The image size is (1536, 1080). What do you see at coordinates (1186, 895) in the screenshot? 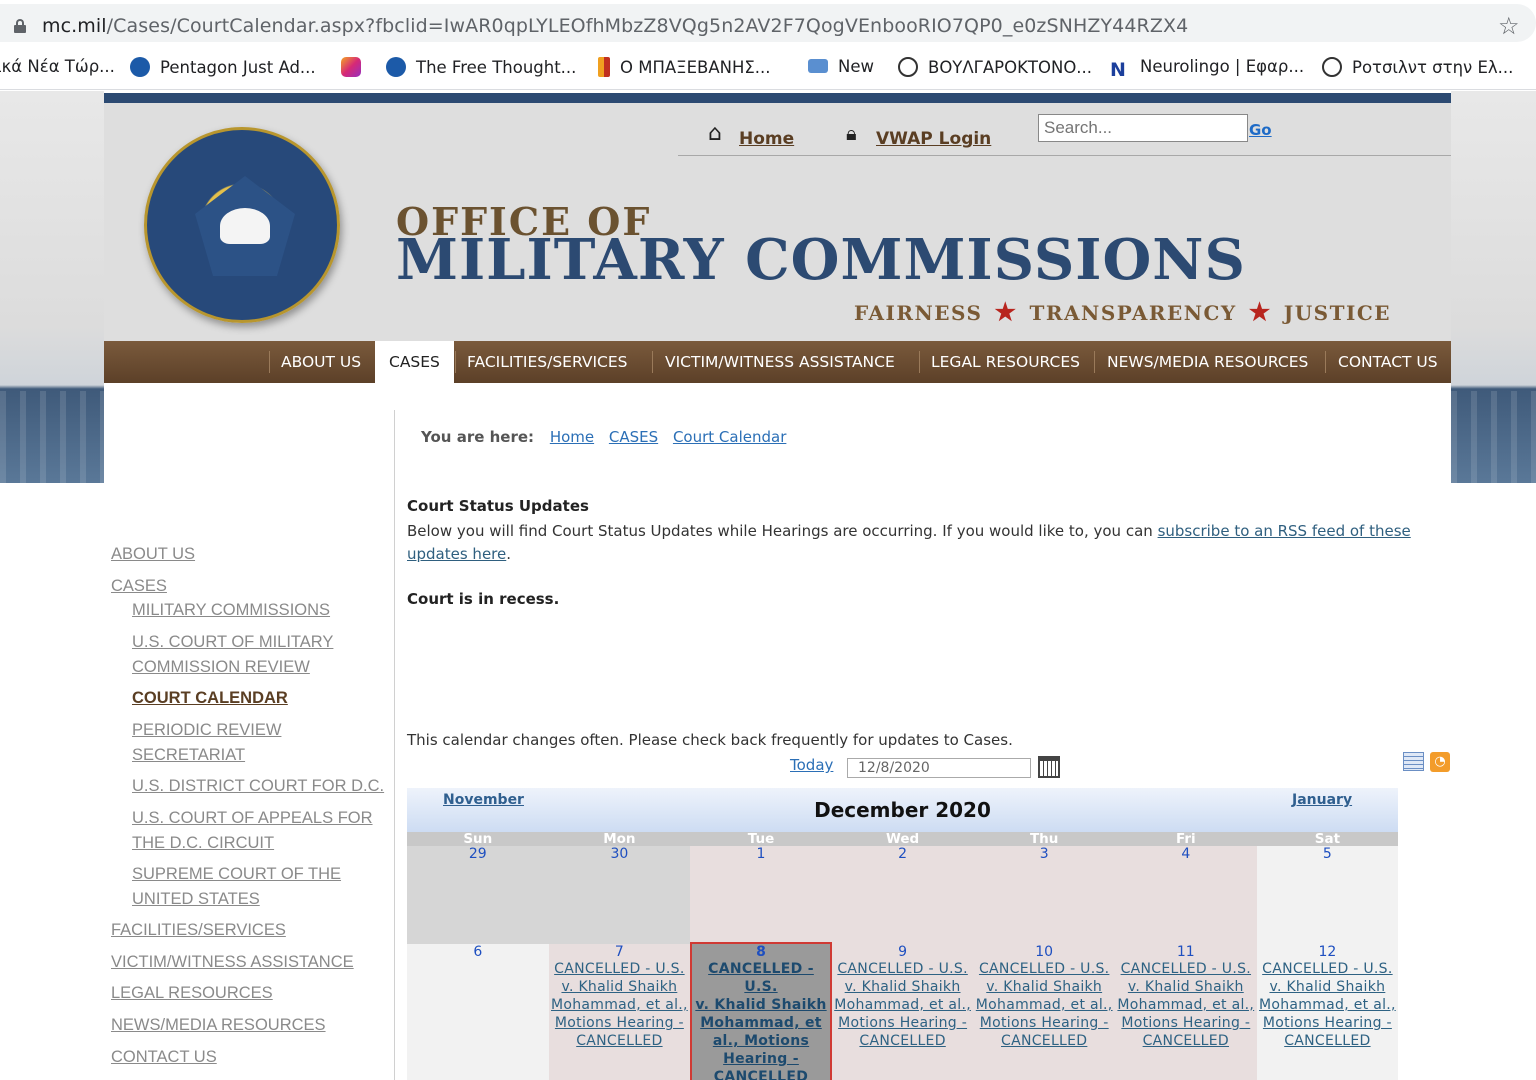
I see `calendar-day-cell: 4` at bounding box center [1186, 895].